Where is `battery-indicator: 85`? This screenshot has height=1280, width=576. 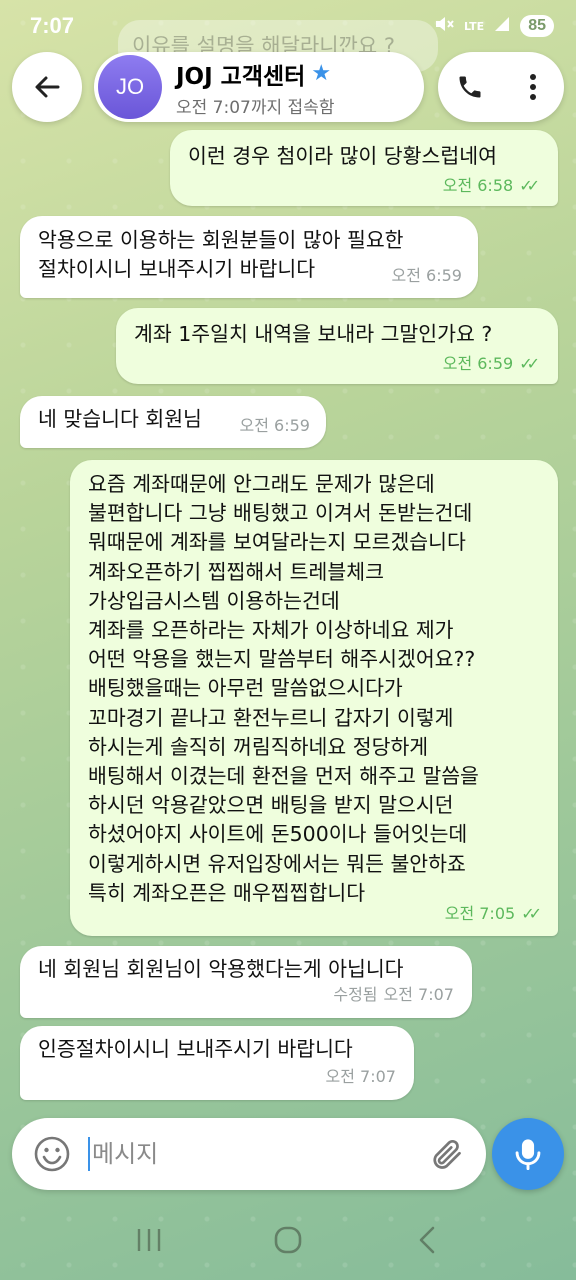 battery-indicator: 85 is located at coordinates (537, 26).